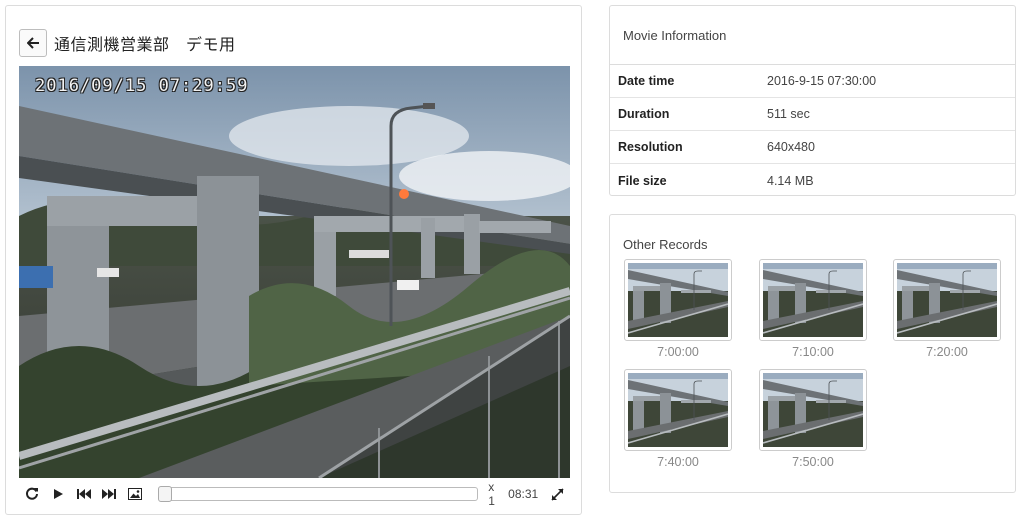 The width and height of the screenshot is (1024, 530). Describe the element at coordinates (665, 244) in the screenshot. I see `other-records-heading: Other Records` at that location.